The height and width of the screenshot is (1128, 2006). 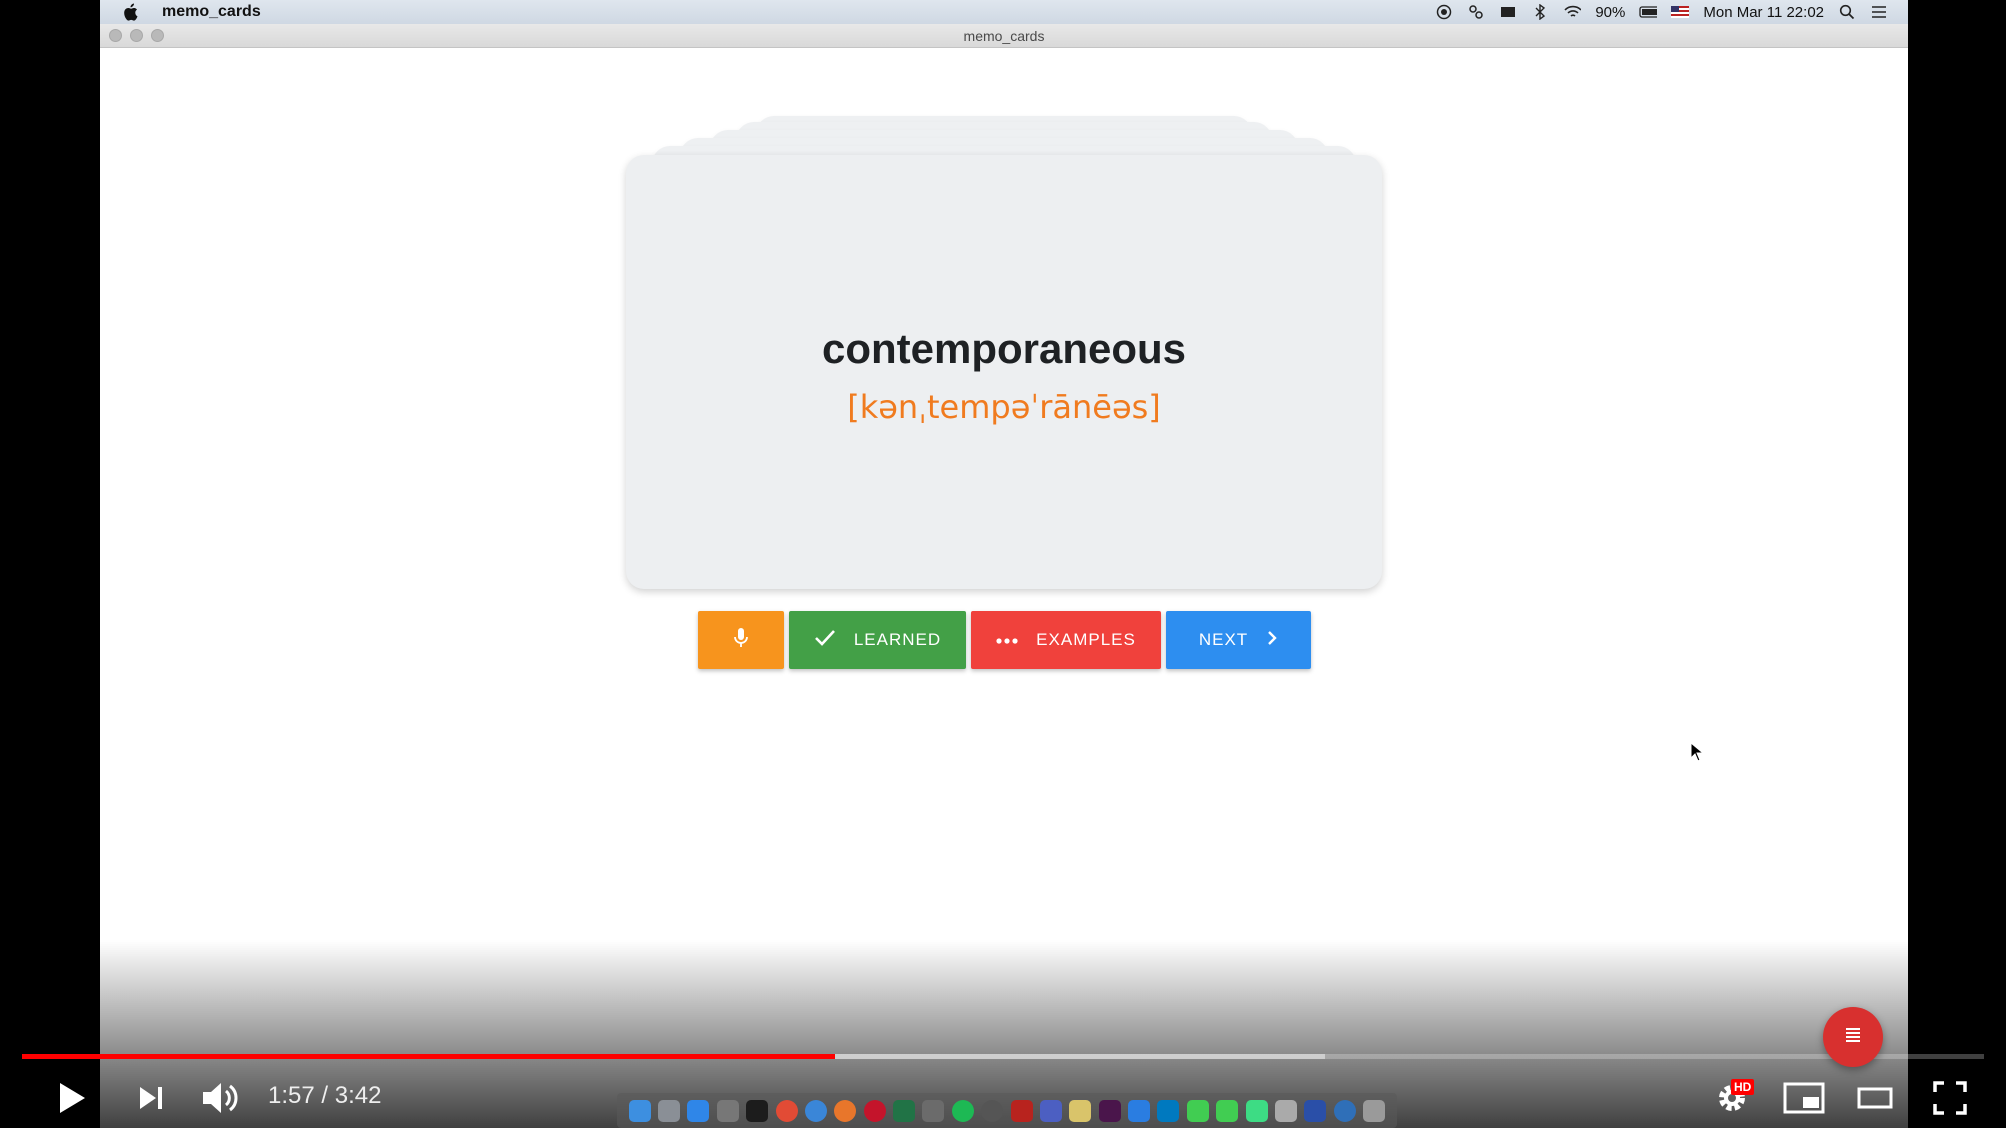 What do you see at coordinates (429, 1056) in the screenshot?
I see `video-played-bar` at bounding box center [429, 1056].